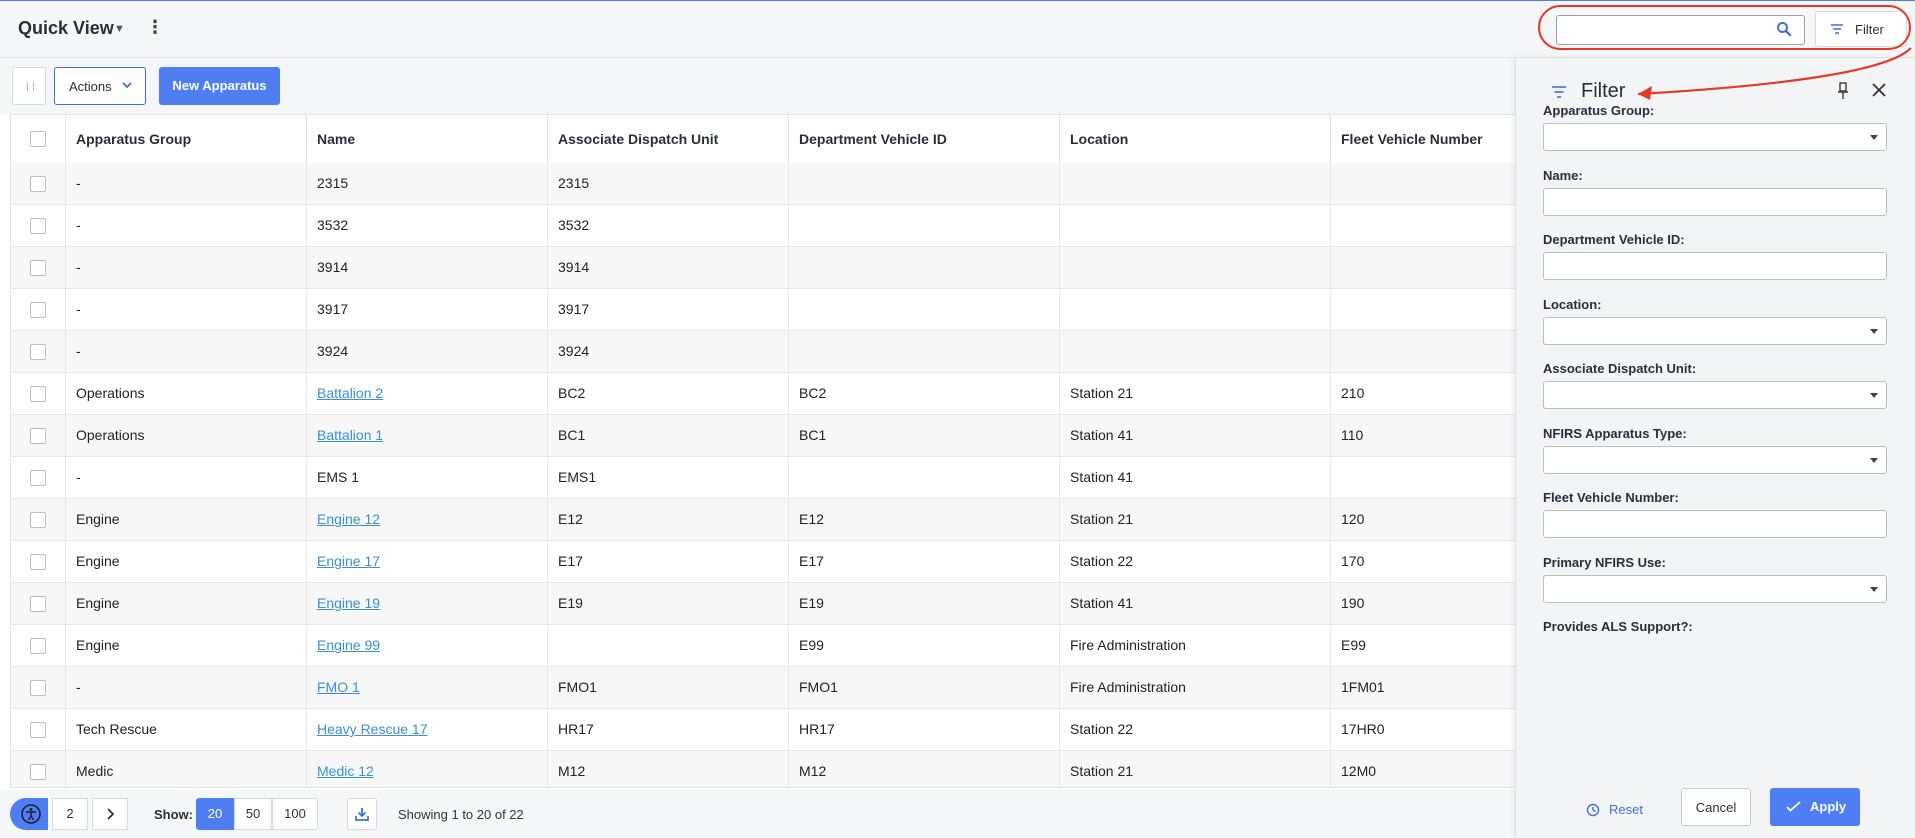 This screenshot has width=1915, height=838. I want to click on actions-dropdown: Actions, so click(100, 86).